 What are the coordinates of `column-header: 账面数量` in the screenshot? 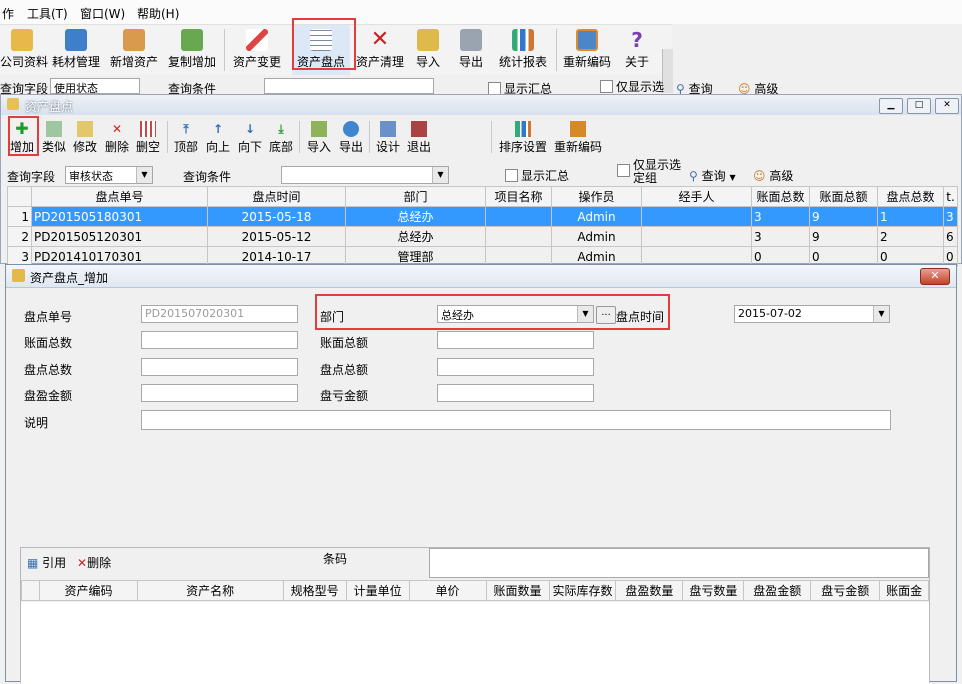 It's located at (517, 590).